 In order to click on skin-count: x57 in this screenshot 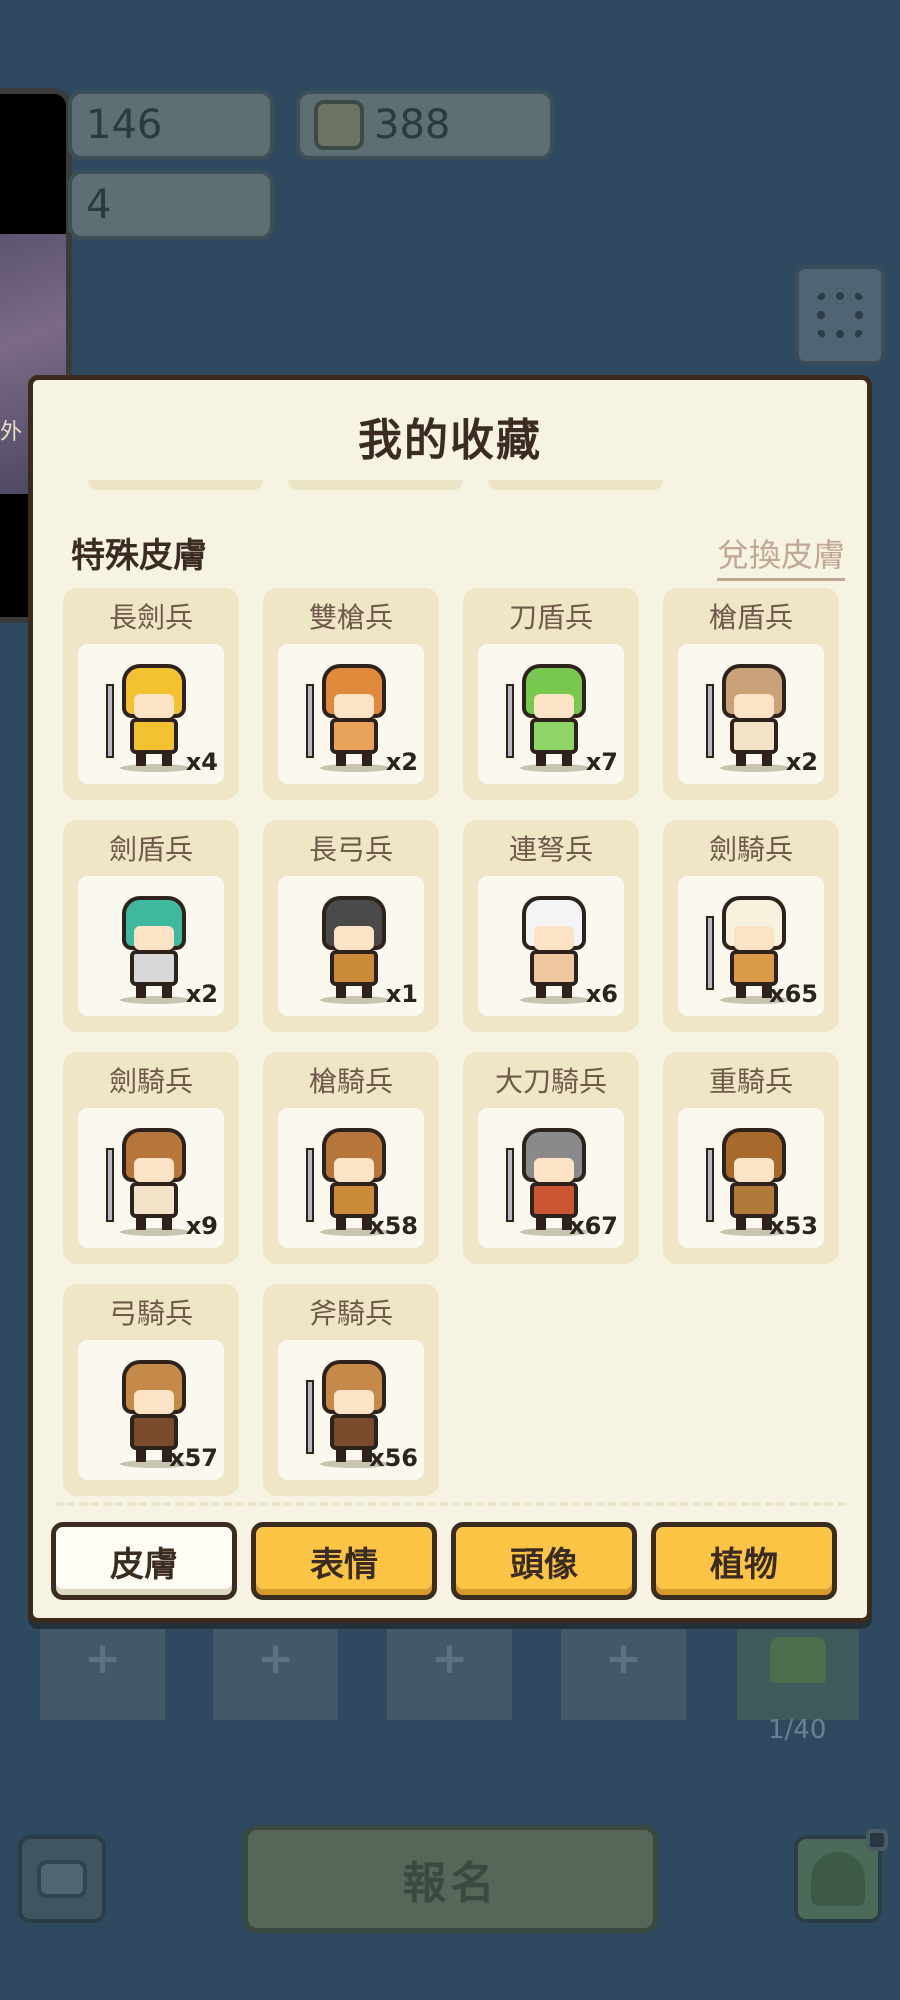, I will do `click(193, 1458)`.